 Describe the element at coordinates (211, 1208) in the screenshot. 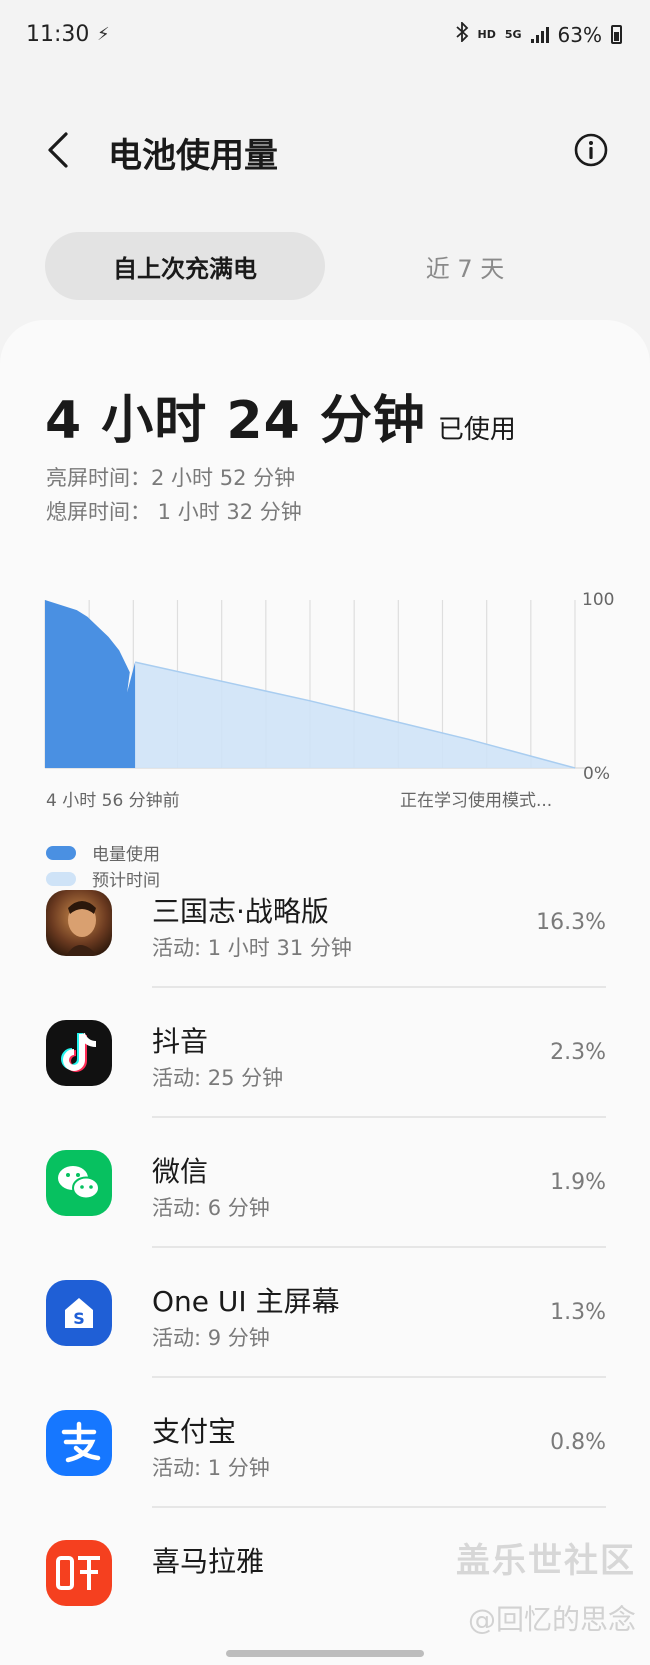

I see `app-activity: 活动: 6 分钟` at that location.